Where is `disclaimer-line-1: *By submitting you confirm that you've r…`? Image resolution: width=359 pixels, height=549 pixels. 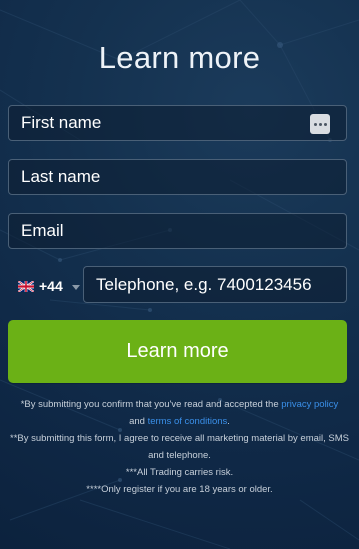
disclaimer-line-1: *By submitting you confirm that you've r… is located at coordinates (179, 404).